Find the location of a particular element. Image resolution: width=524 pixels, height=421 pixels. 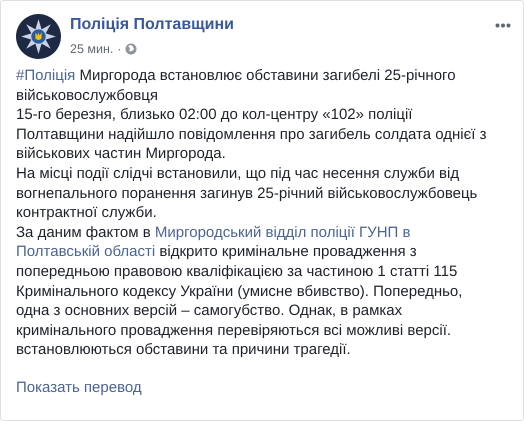

post-text-line: #Поліція Миргорода встановлює обставини загибелі 25-річного is located at coordinates (236, 76).